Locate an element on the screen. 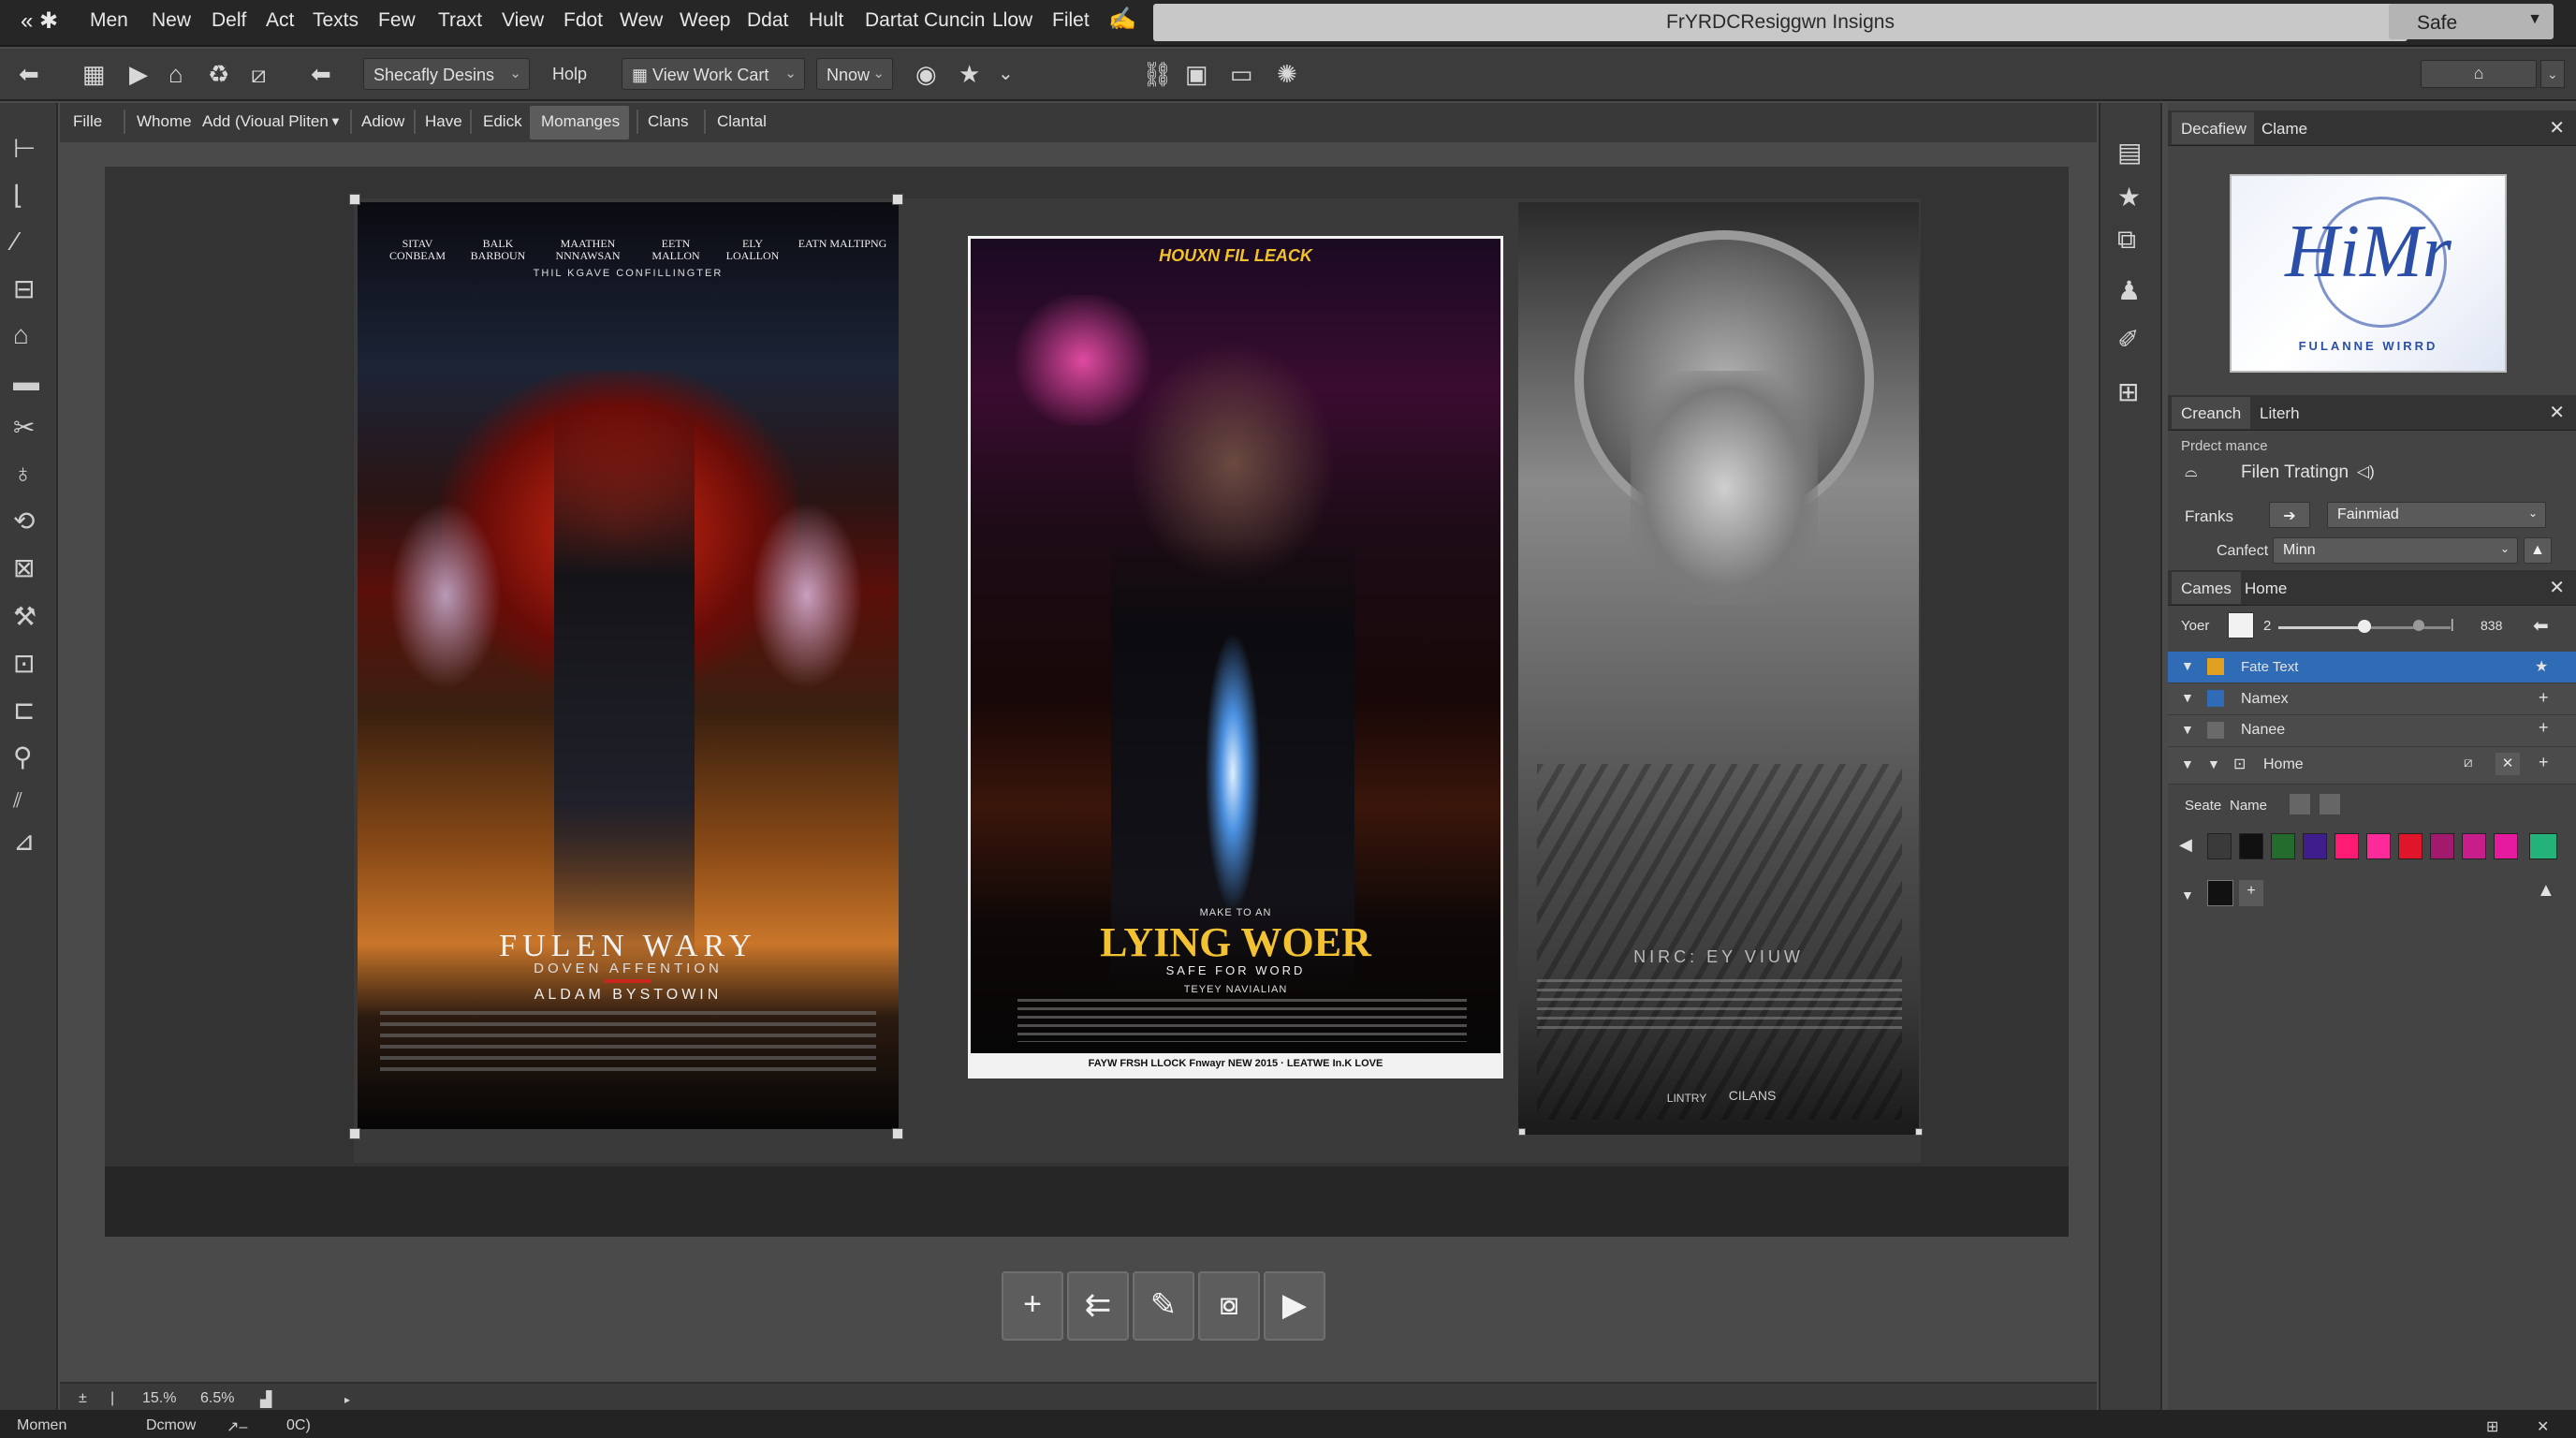 The image size is (2576, 1438). capture-button: ⧇ is located at coordinates (1229, 1306).